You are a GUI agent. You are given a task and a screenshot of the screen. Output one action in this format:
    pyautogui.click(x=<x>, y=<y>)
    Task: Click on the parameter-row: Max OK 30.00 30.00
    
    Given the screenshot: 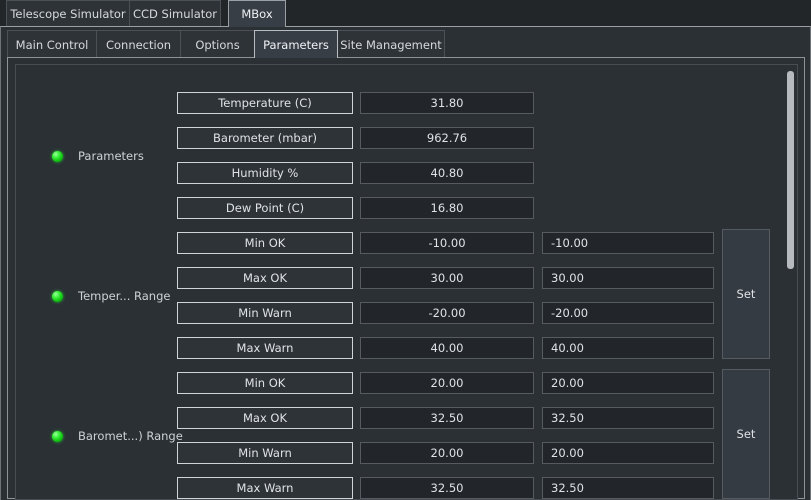 What is the action you would take?
    pyautogui.click(x=400, y=278)
    